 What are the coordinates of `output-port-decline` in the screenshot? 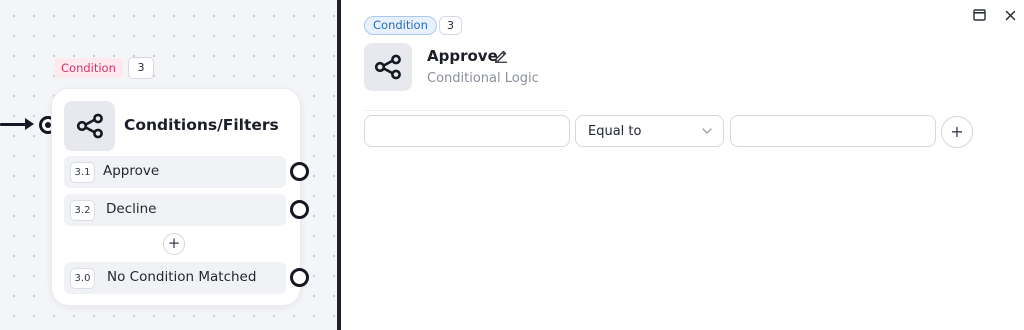 It's located at (299, 209).